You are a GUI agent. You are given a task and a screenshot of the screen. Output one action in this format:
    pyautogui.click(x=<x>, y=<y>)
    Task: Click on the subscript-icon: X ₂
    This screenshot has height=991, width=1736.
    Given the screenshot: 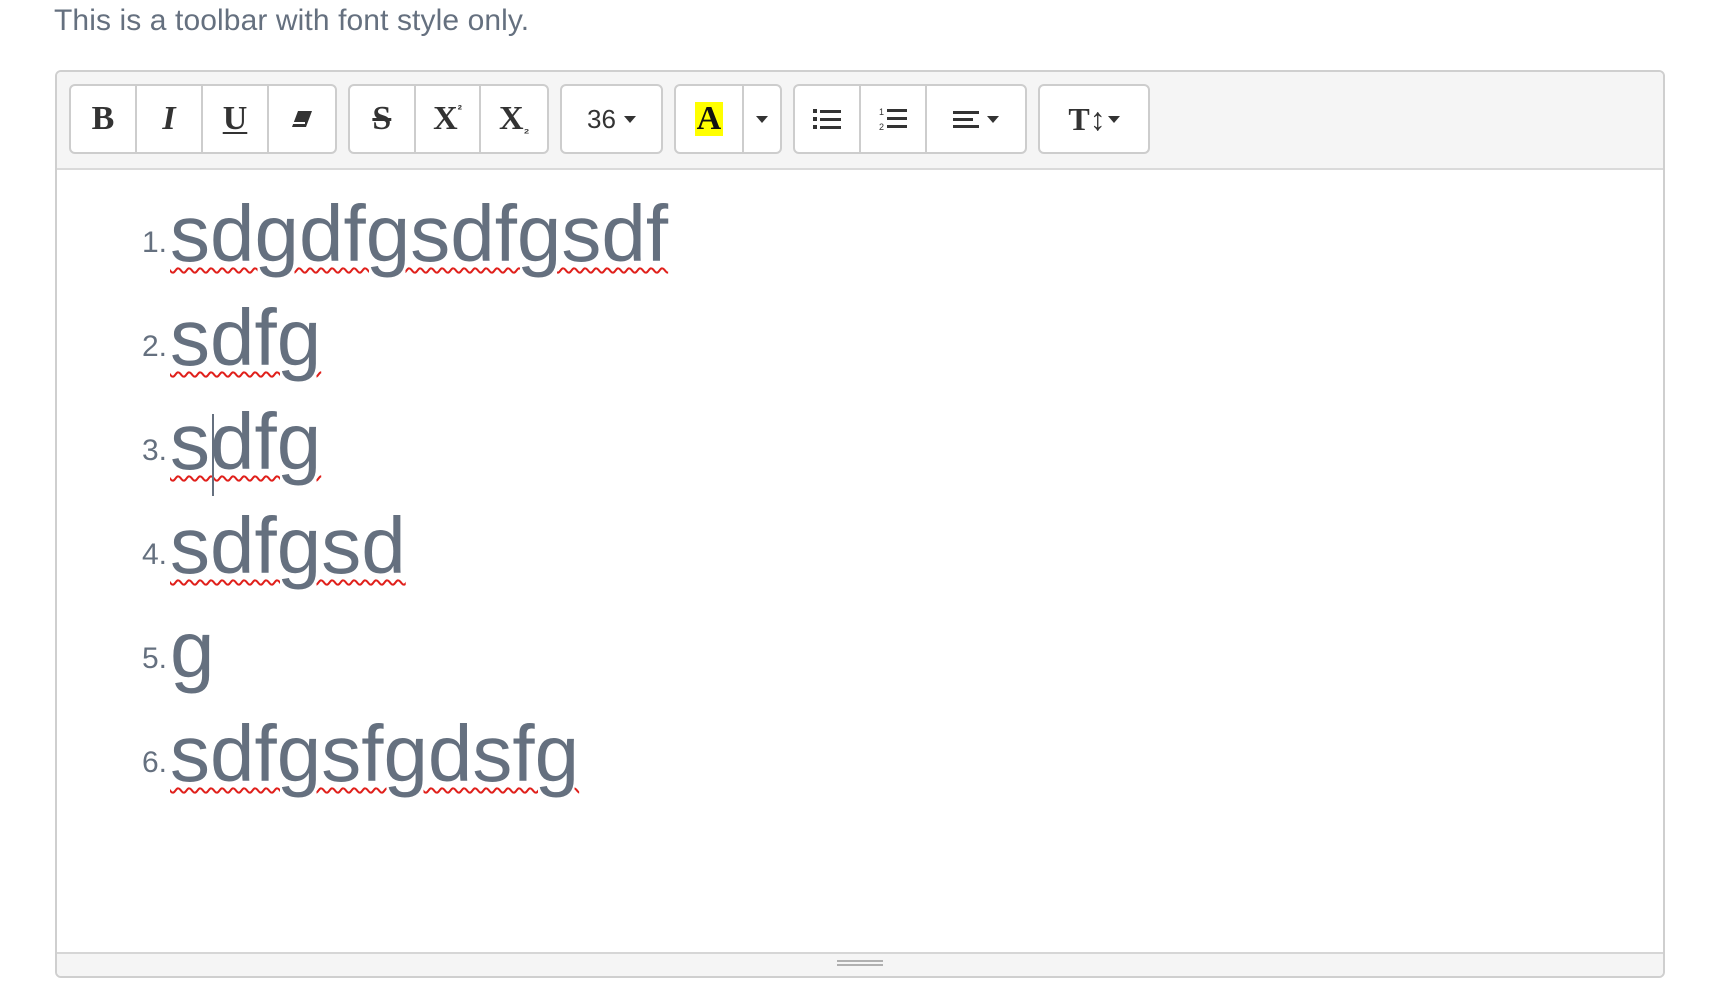 What is the action you would take?
    pyautogui.click(x=514, y=119)
    